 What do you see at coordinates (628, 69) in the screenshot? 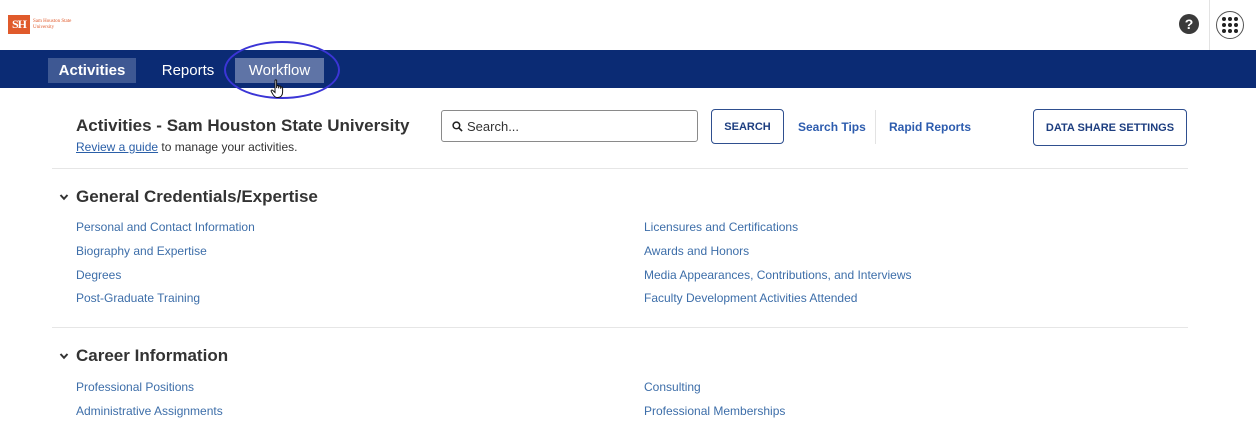
I see `main-nav: Activities Reports Workflow` at bounding box center [628, 69].